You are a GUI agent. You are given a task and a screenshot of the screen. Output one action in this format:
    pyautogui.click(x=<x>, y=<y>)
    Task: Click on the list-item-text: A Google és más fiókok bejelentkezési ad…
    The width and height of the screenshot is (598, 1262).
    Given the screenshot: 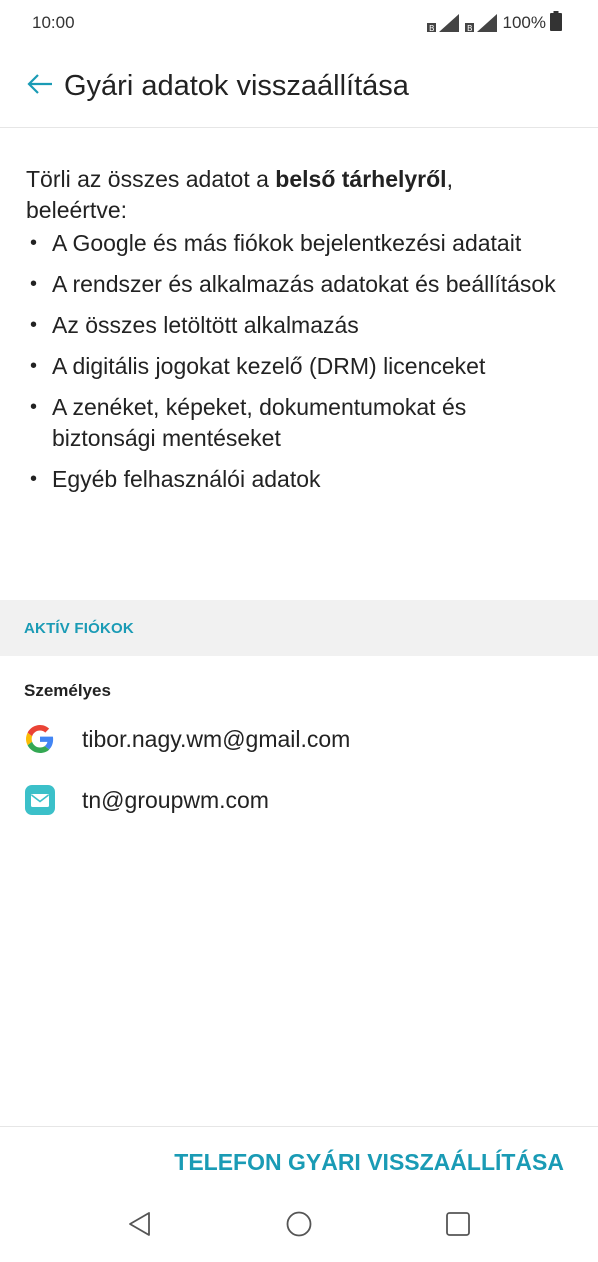 What is the action you would take?
    pyautogui.click(x=287, y=243)
    